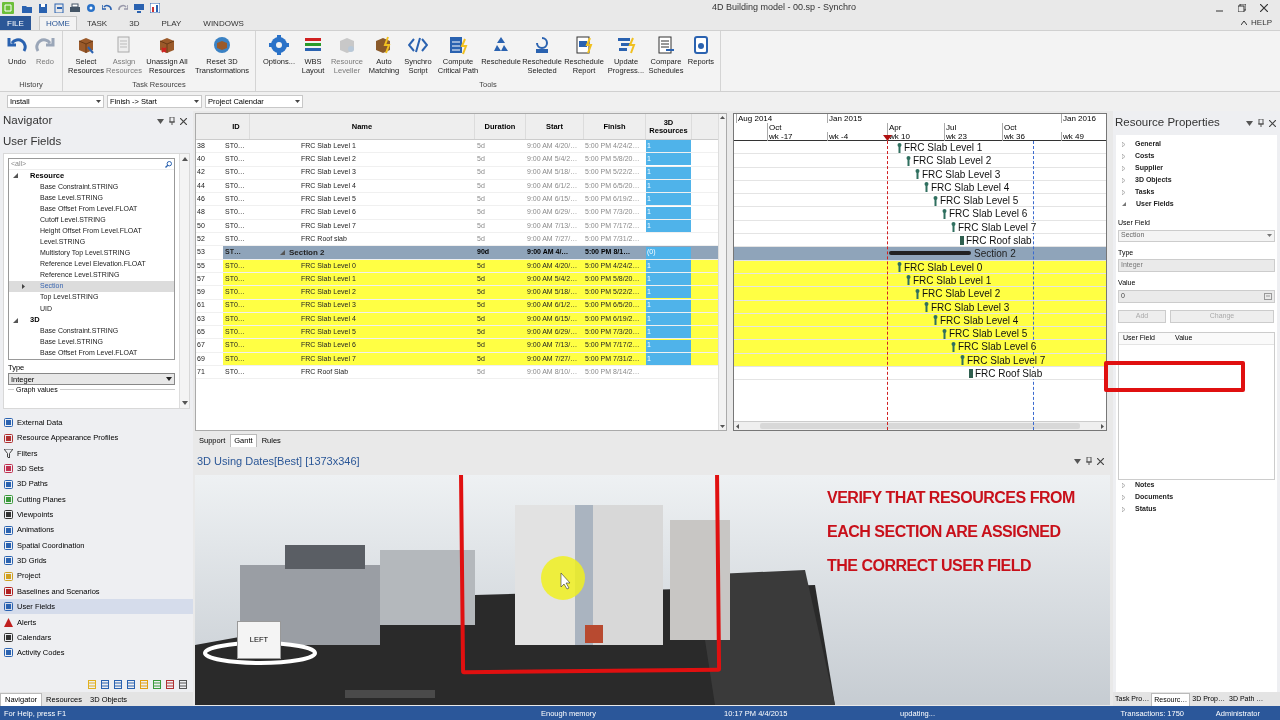 The image size is (1280, 720). I want to click on menu-tab: HOME, so click(57, 23).